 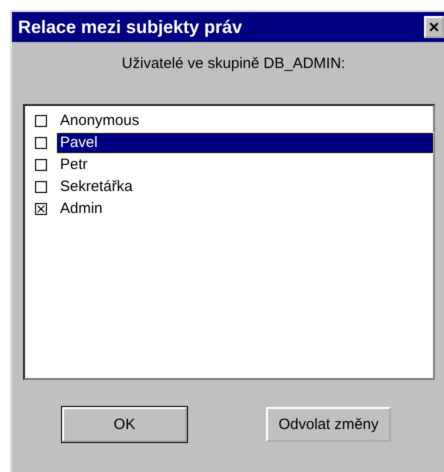 I want to click on group-heading: Uživatelé ve skupině DB_ADMIN:, so click(x=233, y=64).